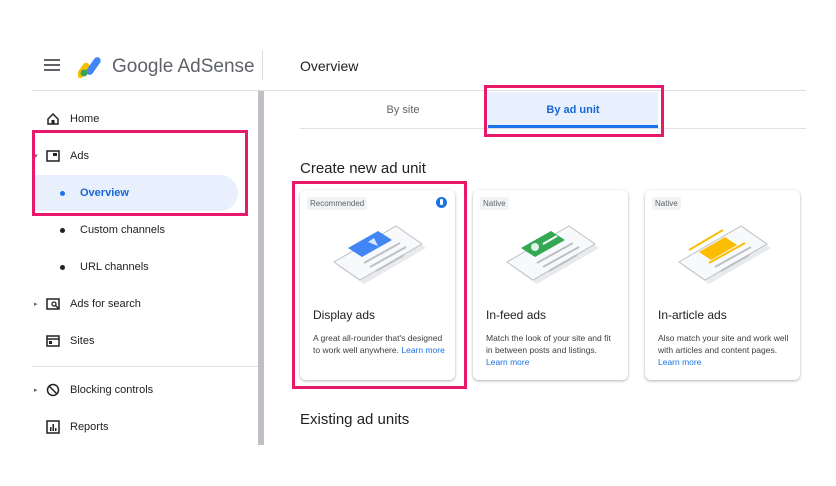 The width and height of the screenshot is (836, 486). Describe the element at coordinates (53, 304) in the screenshot. I see `ads-for-search-icon` at that location.